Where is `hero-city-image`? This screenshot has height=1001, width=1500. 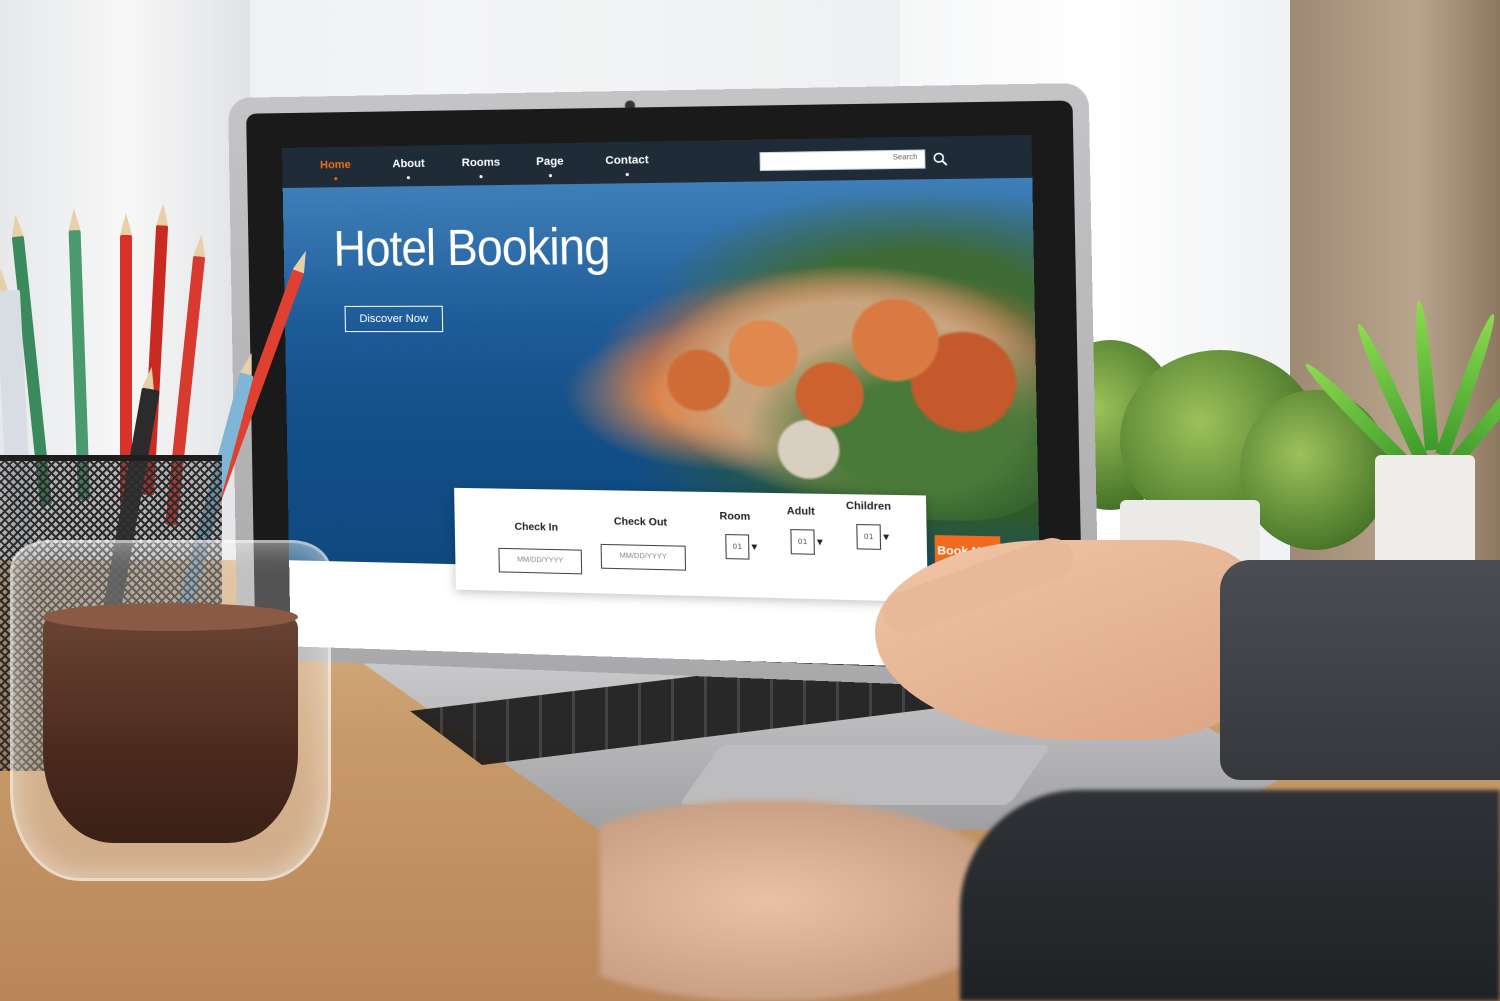 hero-city-image is located at coordinates (826, 382).